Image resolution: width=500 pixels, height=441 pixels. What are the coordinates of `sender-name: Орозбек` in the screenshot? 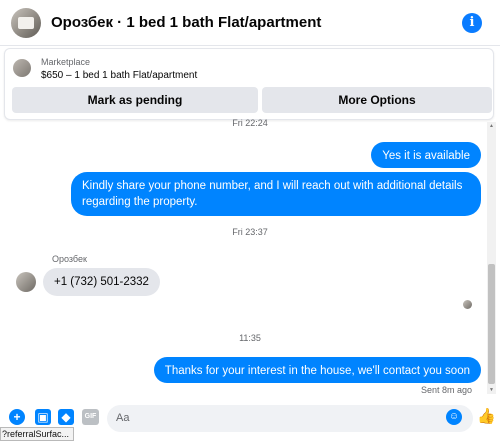 It's located at (69, 259).